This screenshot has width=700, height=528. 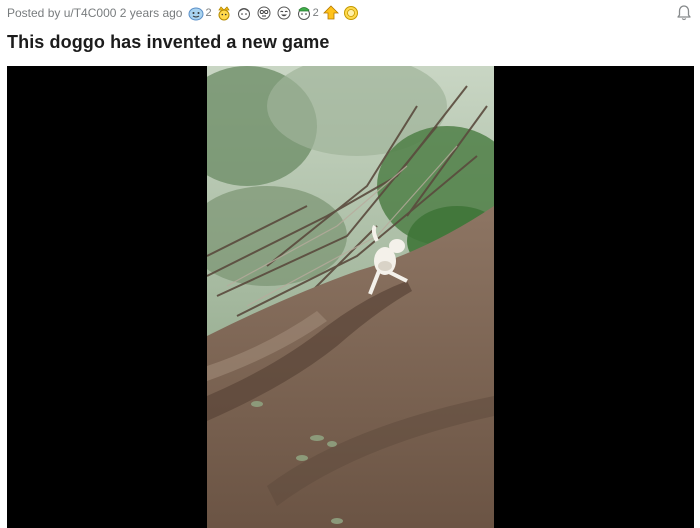 I want to click on hugz-award-icon, so click(x=243, y=14).